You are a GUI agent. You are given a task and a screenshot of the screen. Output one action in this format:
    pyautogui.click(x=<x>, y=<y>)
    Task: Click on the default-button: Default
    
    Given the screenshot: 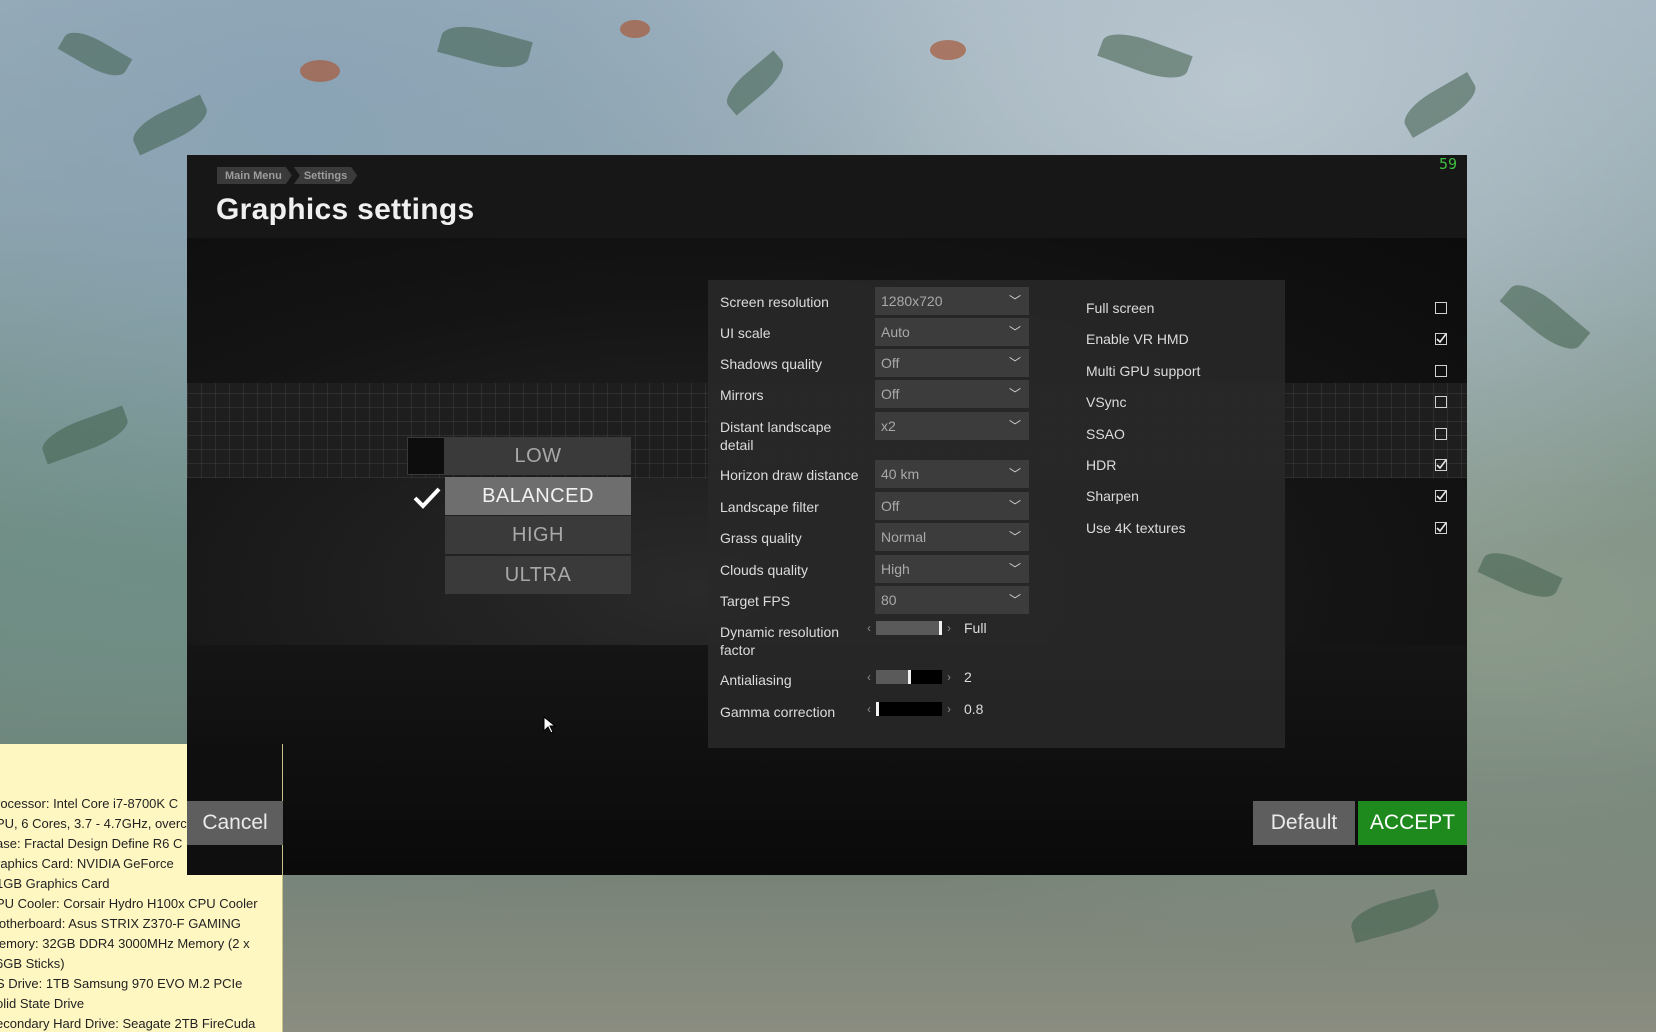 What is the action you would take?
    pyautogui.click(x=1304, y=823)
    